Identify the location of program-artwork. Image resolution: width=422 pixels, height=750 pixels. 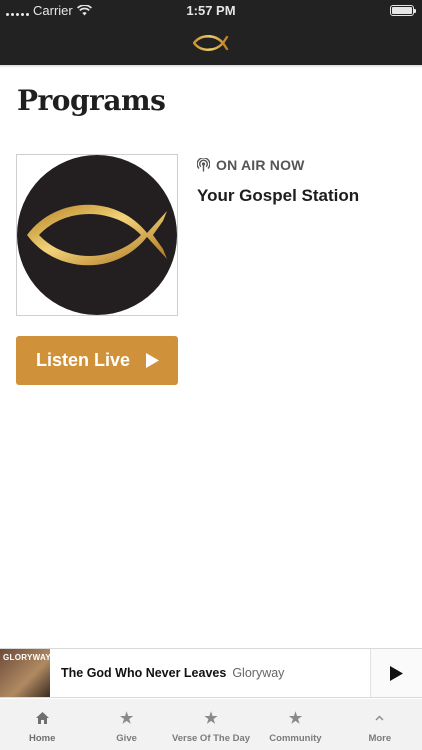
(97, 235).